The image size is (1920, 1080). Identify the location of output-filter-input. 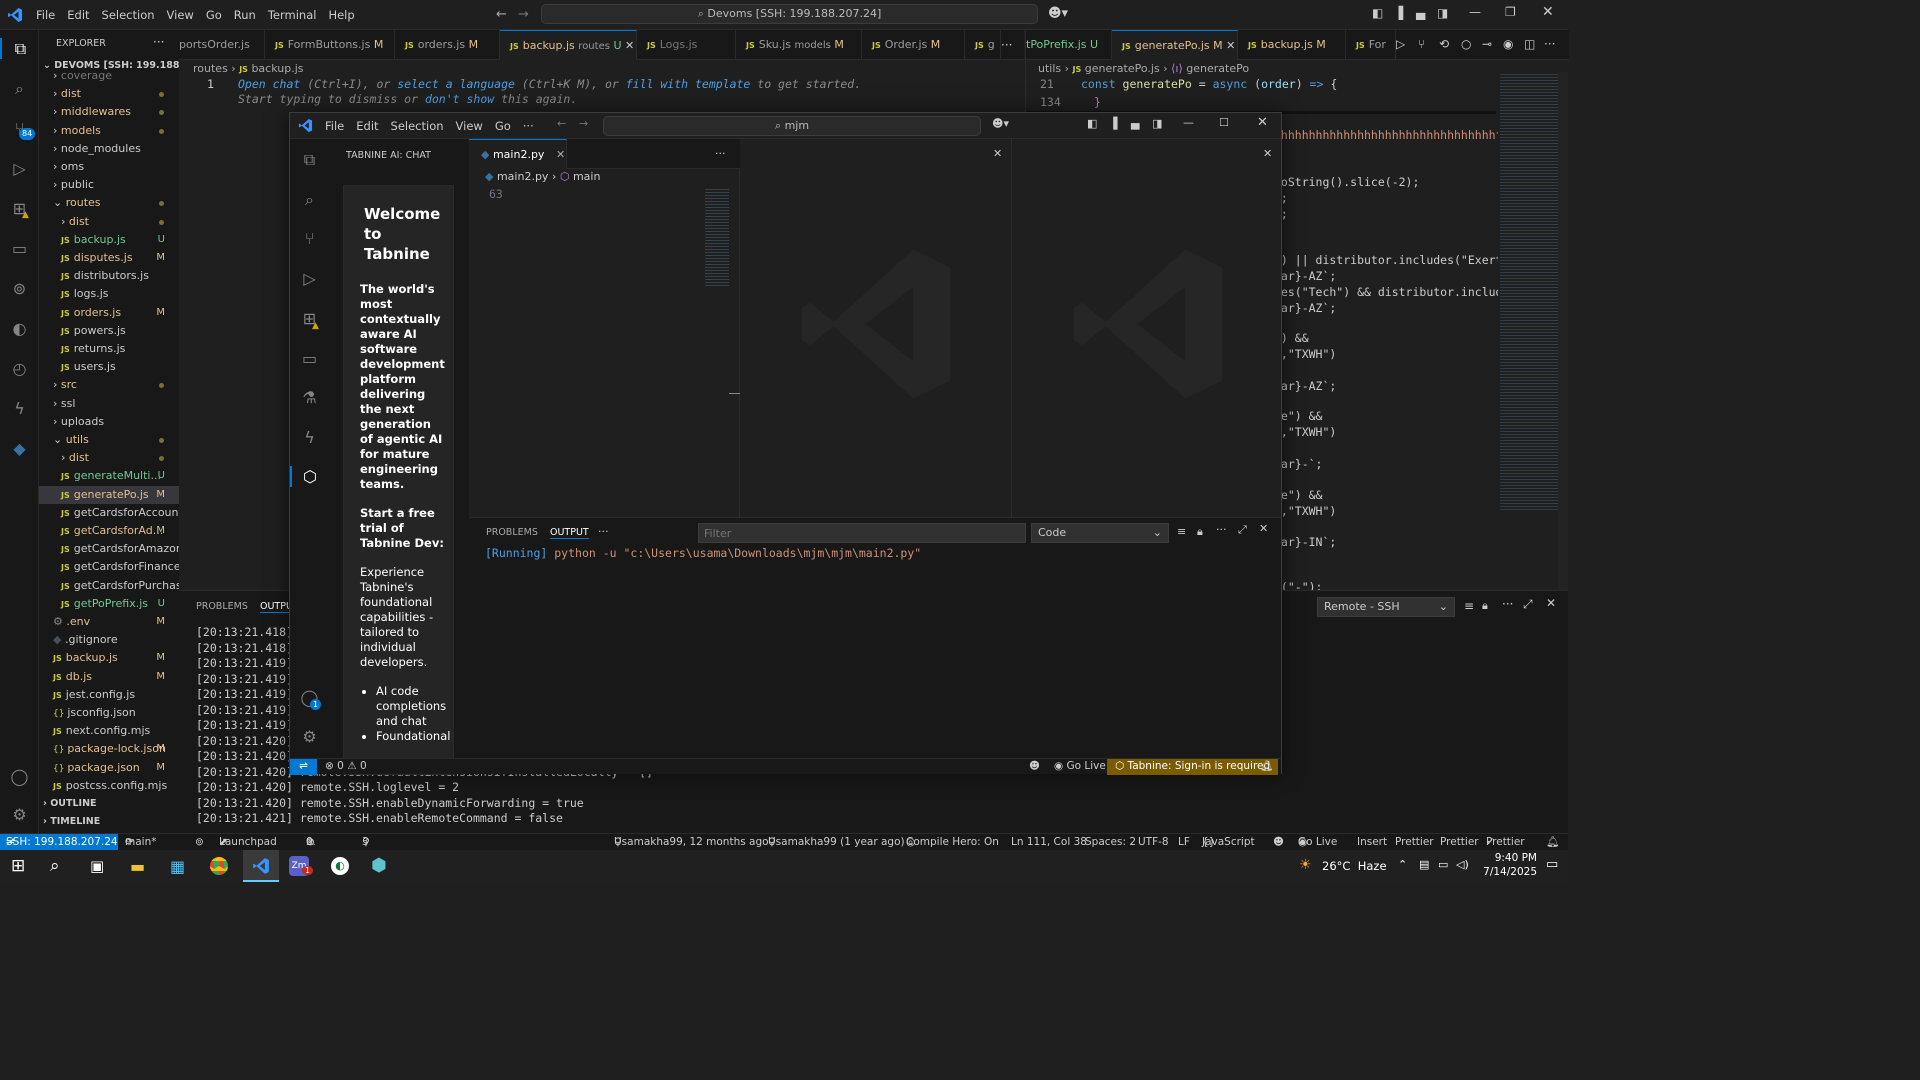
(862, 533).